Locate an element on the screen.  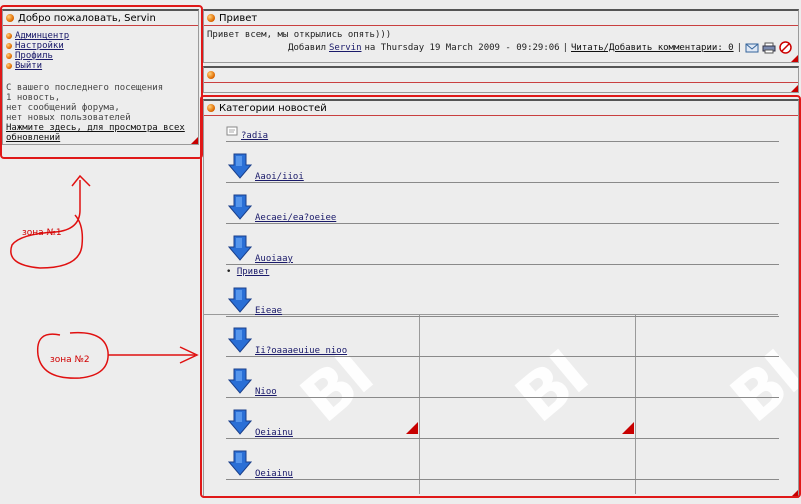
annotation-drawing is located at coordinates (104, 276).